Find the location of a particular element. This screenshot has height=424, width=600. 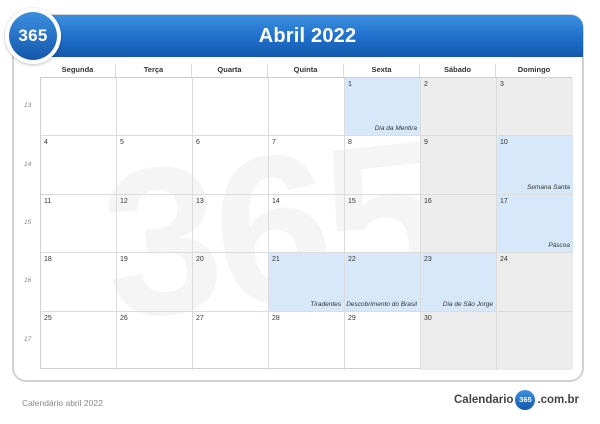

day-cell: 11 is located at coordinates (79, 224).